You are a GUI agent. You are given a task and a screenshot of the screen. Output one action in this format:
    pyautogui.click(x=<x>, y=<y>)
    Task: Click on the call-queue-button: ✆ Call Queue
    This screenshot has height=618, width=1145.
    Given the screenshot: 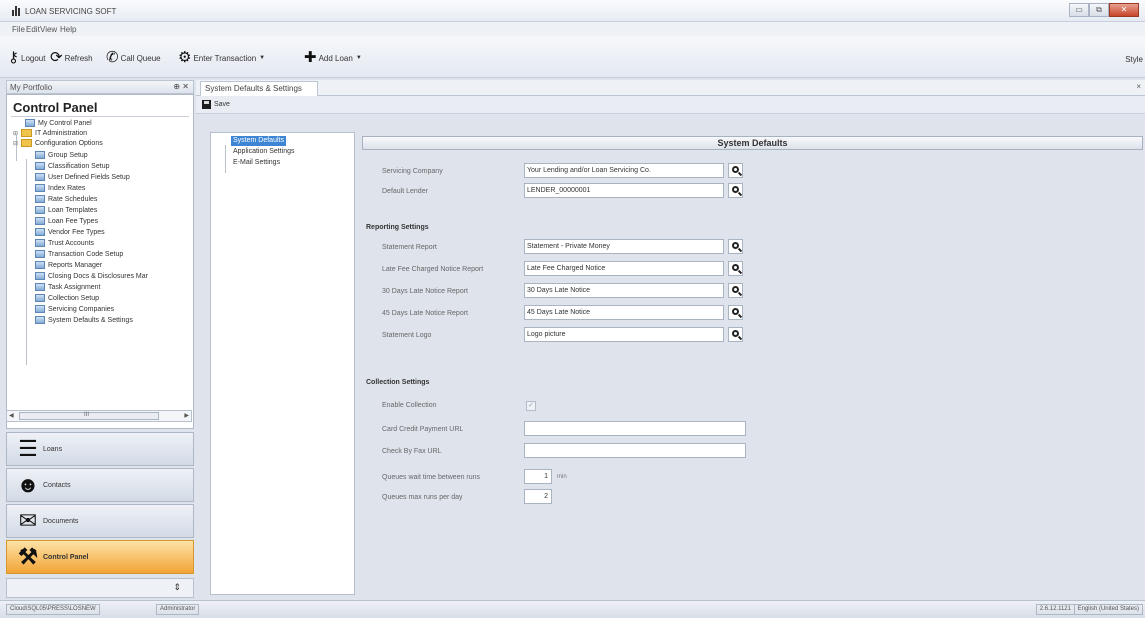 What is the action you would take?
    pyautogui.click(x=133, y=58)
    